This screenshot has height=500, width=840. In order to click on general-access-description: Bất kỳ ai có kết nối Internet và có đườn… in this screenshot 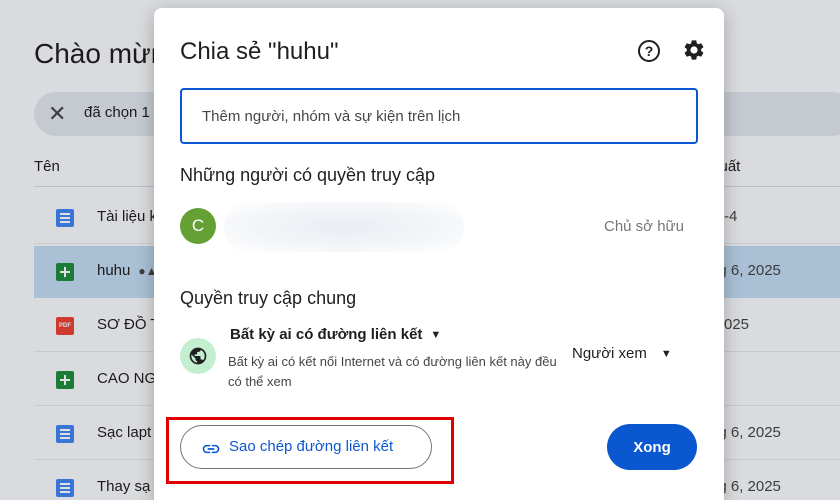, I will do `click(392, 371)`.